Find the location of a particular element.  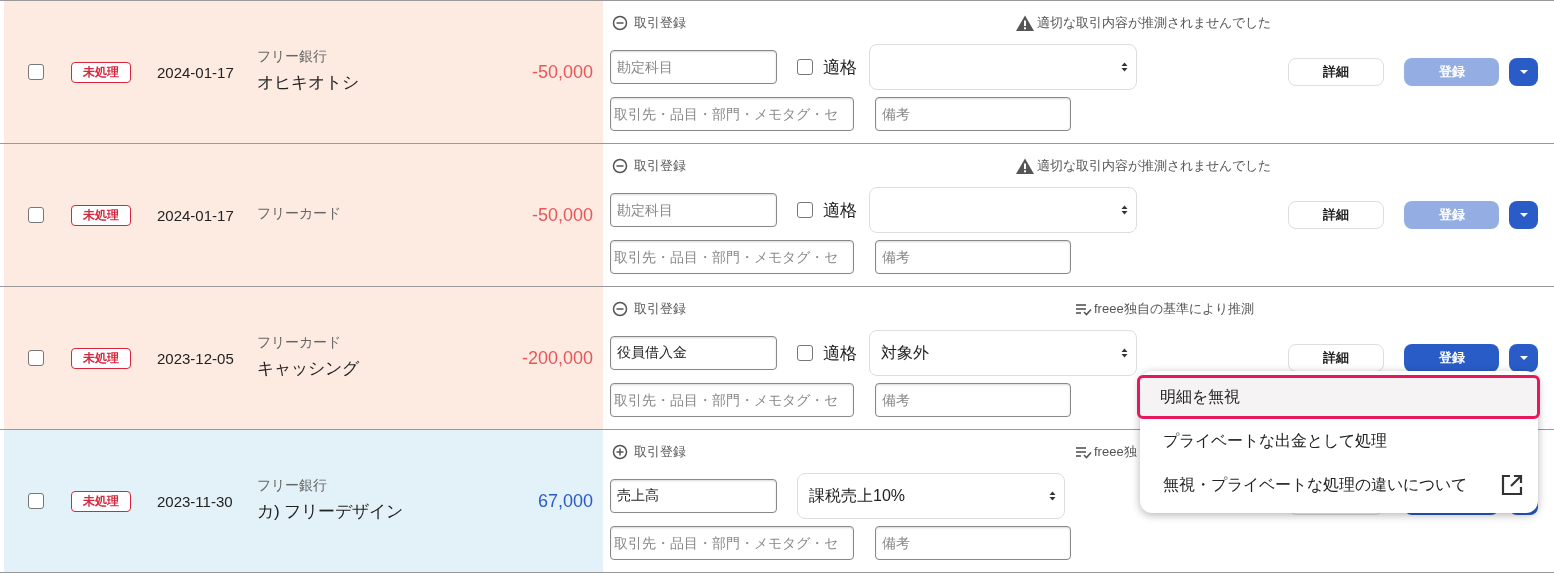

menu-item: 明細を無視 is located at coordinates (1338, 397).